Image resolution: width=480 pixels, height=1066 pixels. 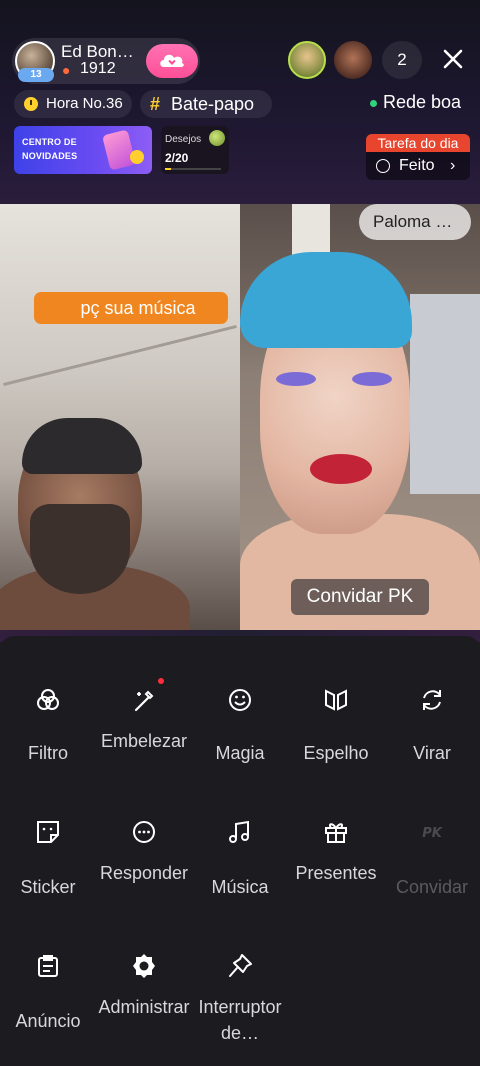 What do you see at coordinates (383, 166) in the screenshot?
I see `check-circle-icon` at bounding box center [383, 166].